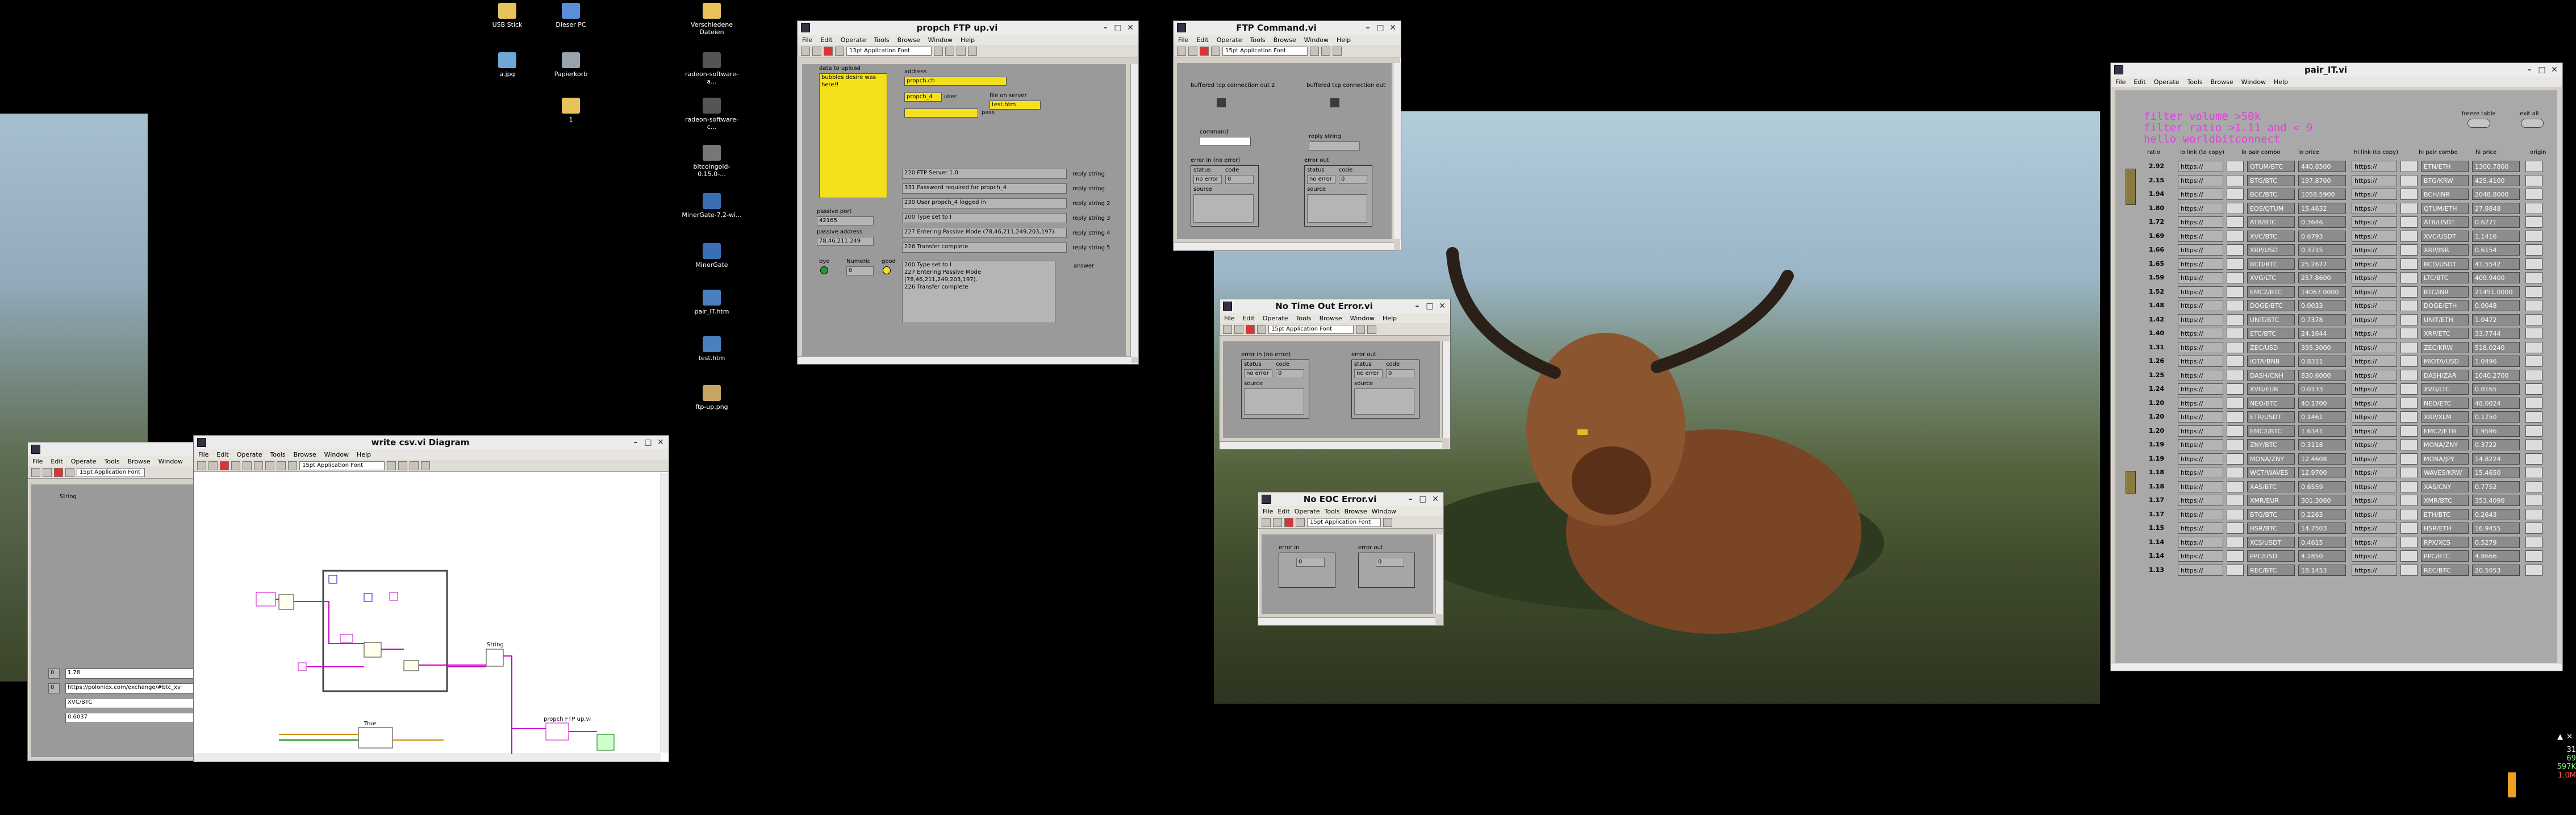  What do you see at coordinates (889, 51) in the screenshot?
I see `font-select: 13pt Application Font` at bounding box center [889, 51].